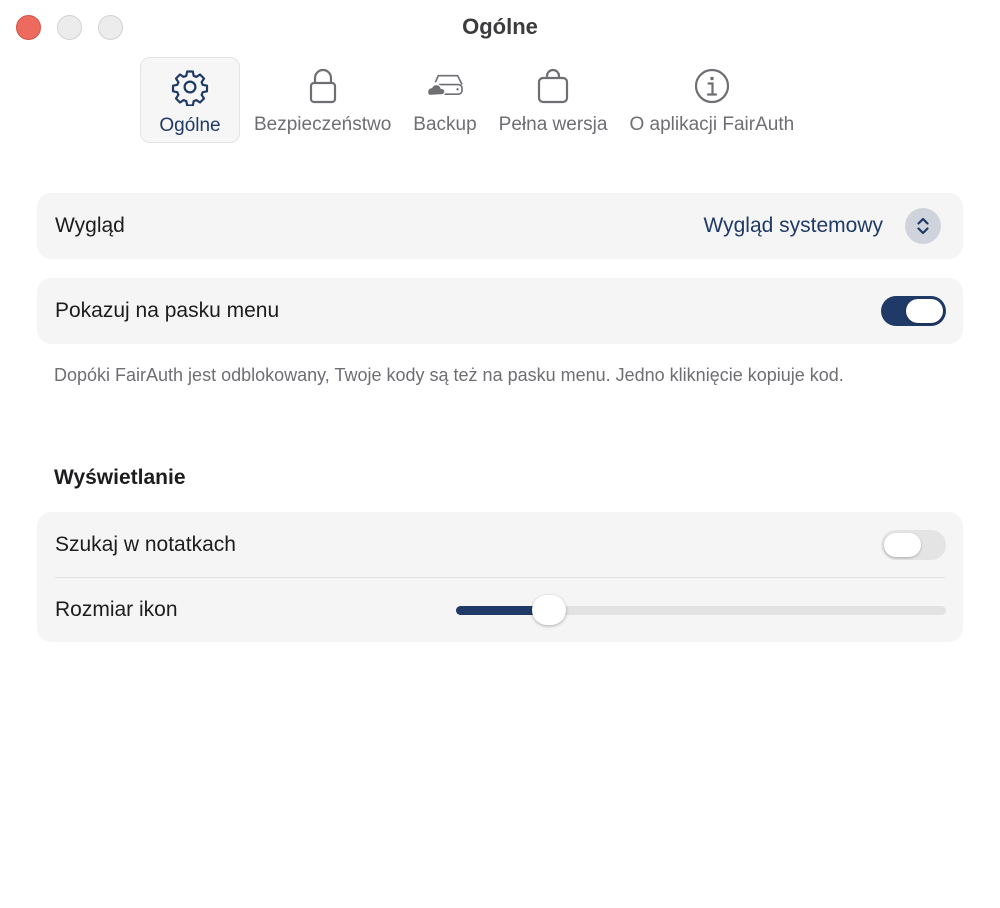 The image size is (1000, 908). I want to click on tab-about: O aplikacji FairAuth, so click(711, 100).